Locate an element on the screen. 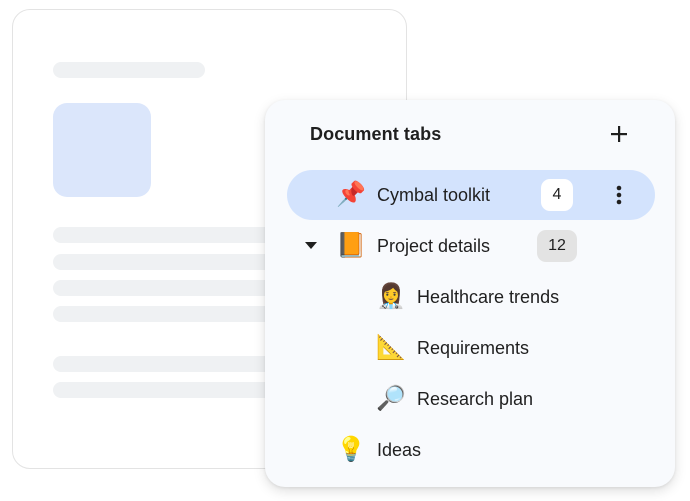 The width and height of the screenshot is (690, 501). tab-label: Requirements is located at coordinates (473, 348).